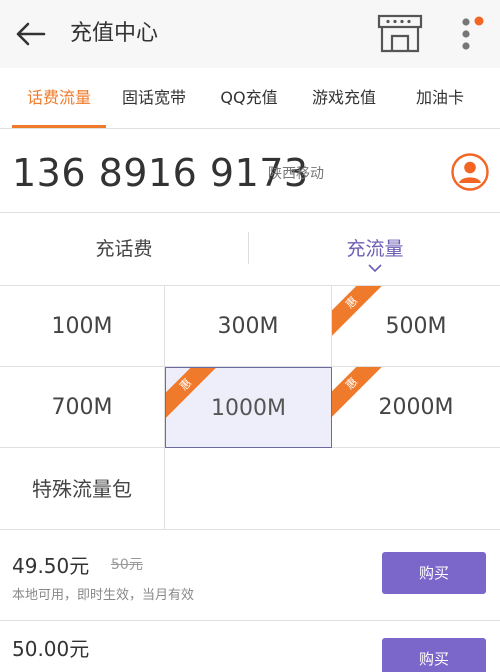  What do you see at coordinates (296, 174) in the screenshot?
I see `carrier-label: 陕西移动` at bounding box center [296, 174].